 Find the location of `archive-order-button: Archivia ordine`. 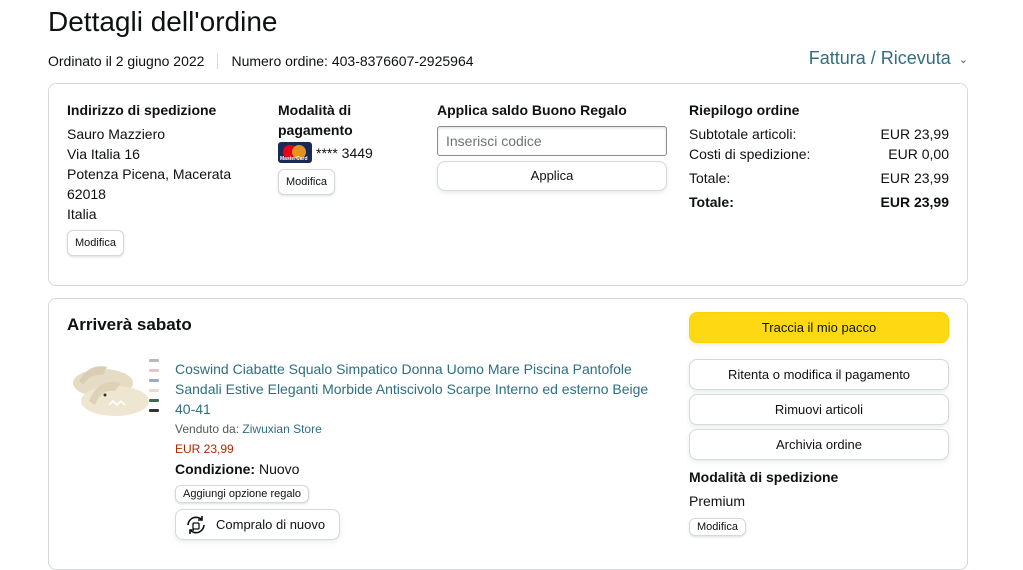

archive-order-button: Archivia ordine is located at coordinates (819, 444).